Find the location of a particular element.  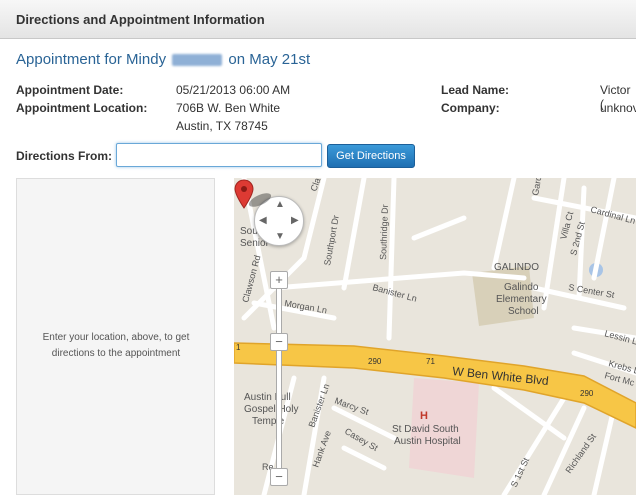

dialog-title: Directions and Appointment Information is located at coordinates (140, 19).